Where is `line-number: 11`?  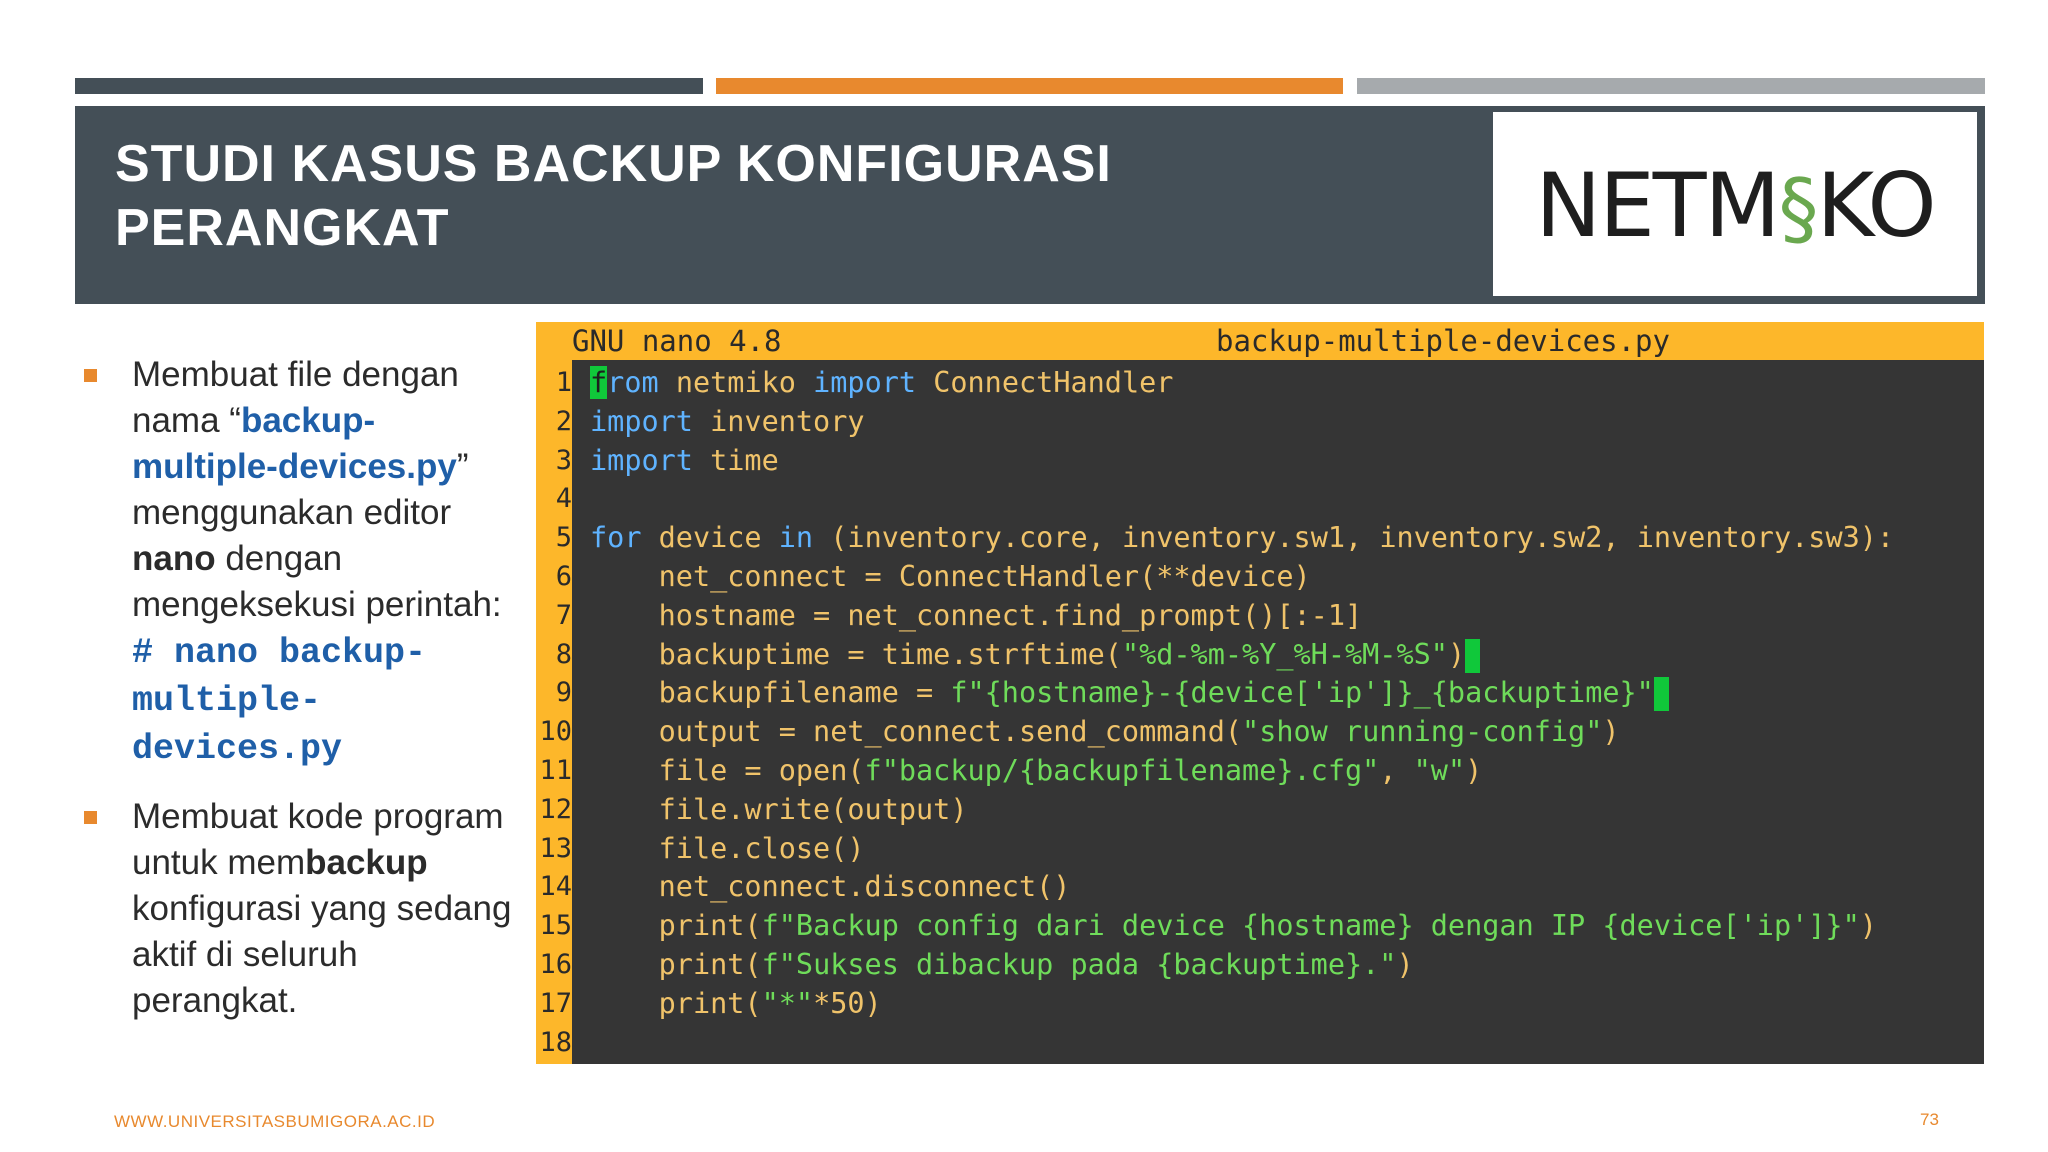 line-number: 11 is located at coordinates (555, 770).